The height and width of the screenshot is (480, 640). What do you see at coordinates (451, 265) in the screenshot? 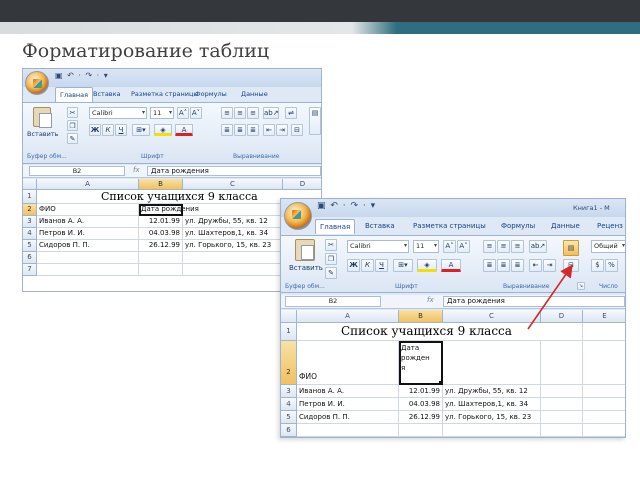
I see `font-color-button: A` at bounding box center [451, 265].